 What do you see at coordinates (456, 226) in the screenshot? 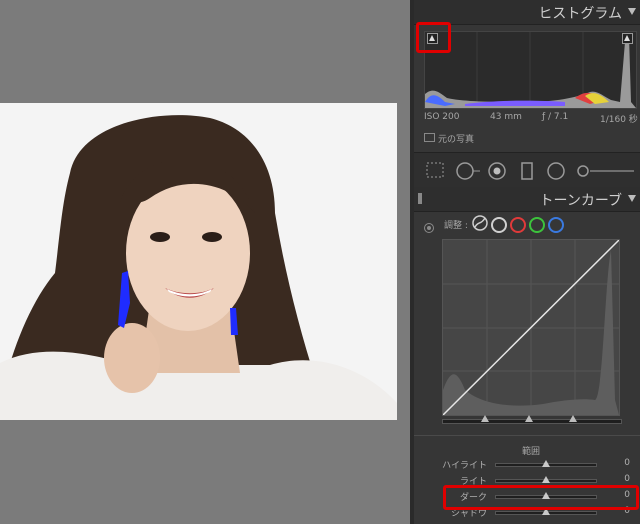
I see `adjust-label: 調整 :` at bounding box center [456, 226].